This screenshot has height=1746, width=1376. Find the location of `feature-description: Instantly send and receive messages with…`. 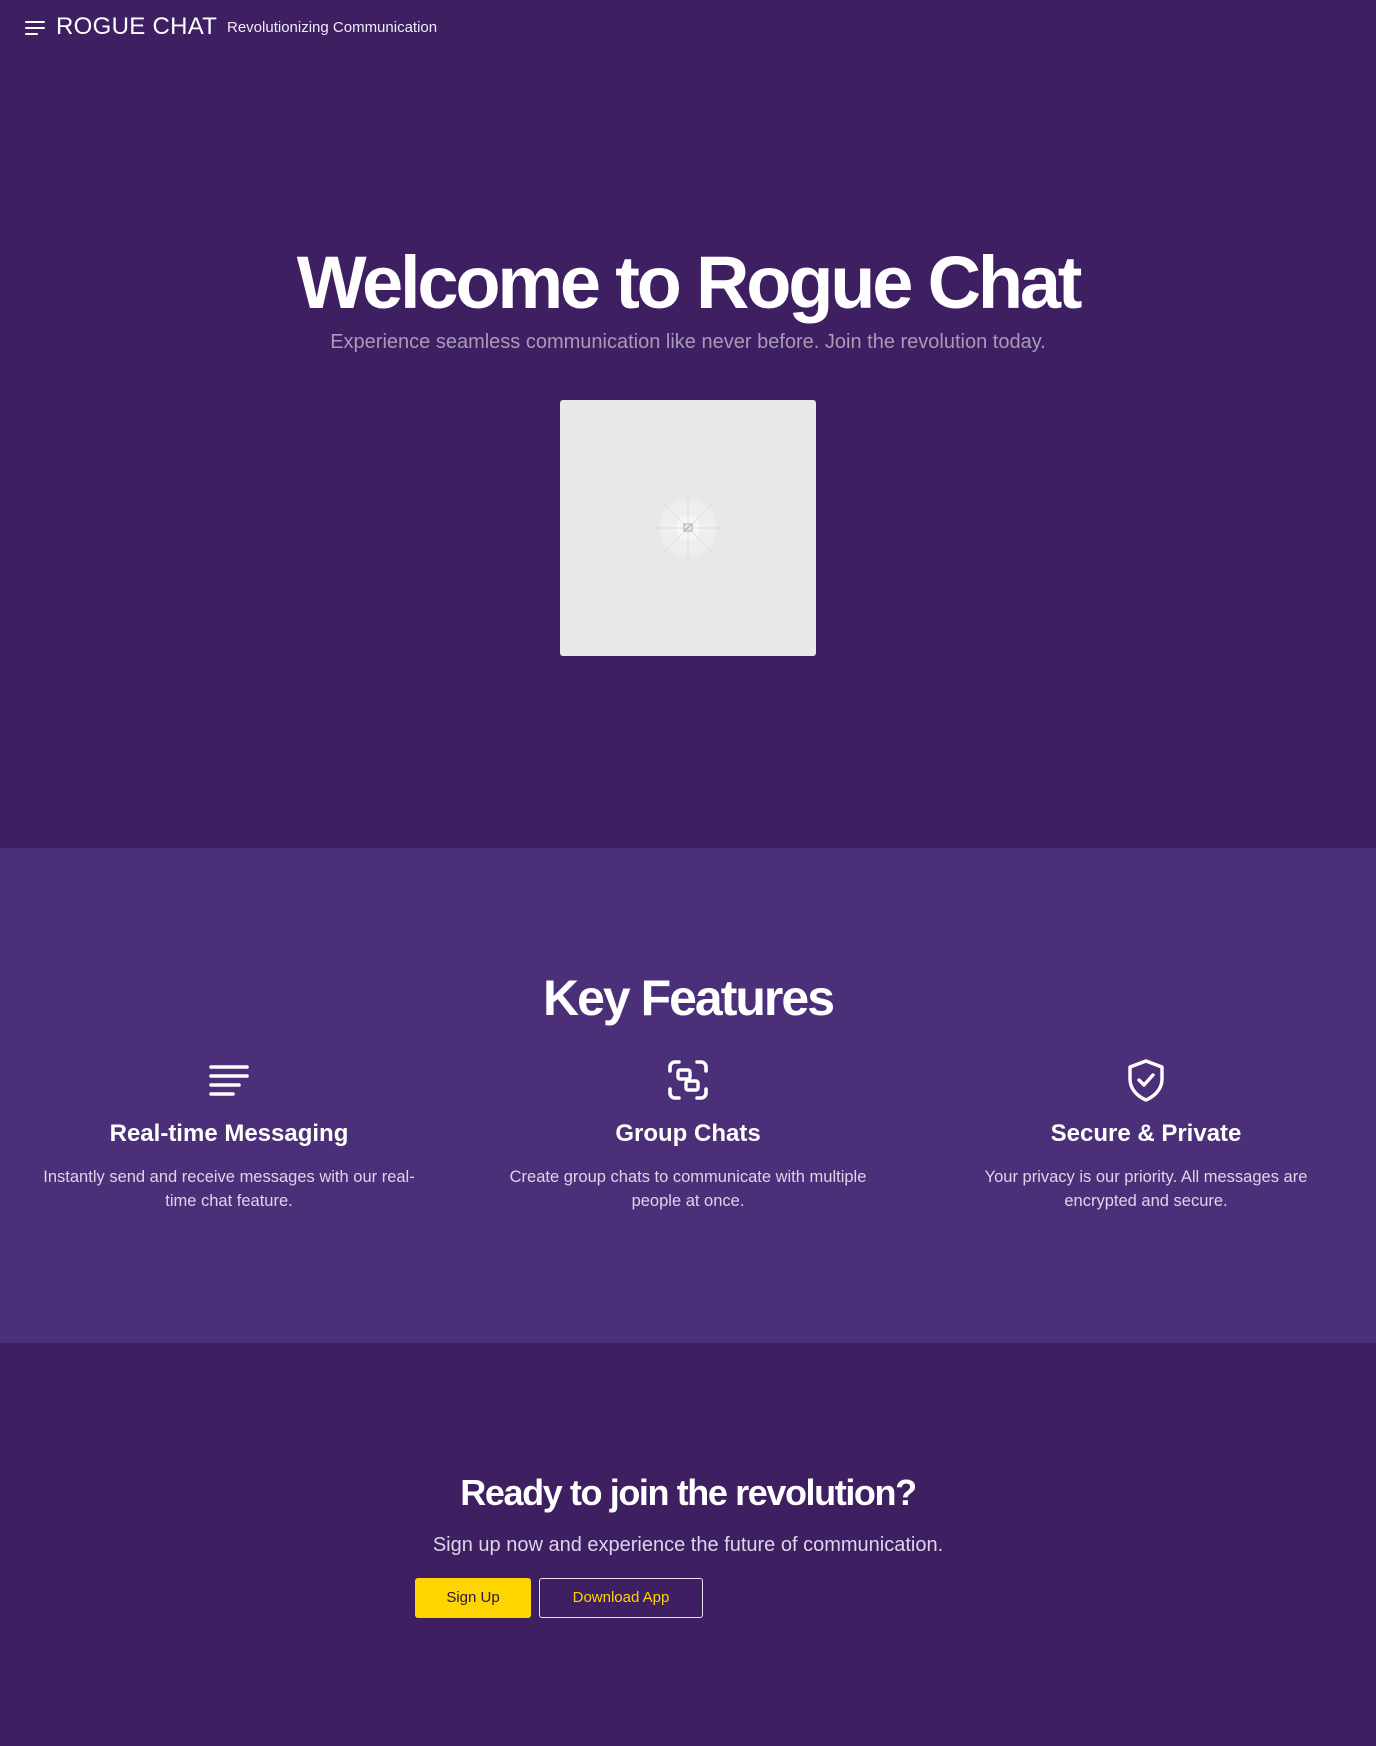

feature-description: Instantly send and receive messages with… is located at coordinates (229, 1189).